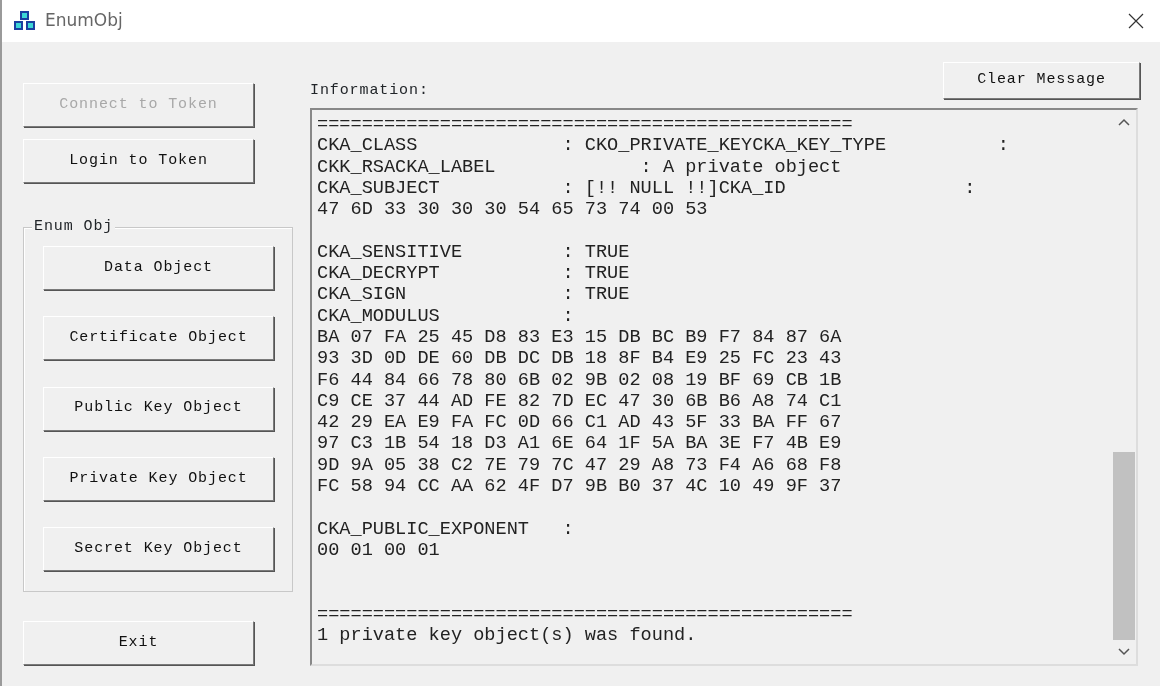 The width and height of the screenshot is (1160, 686). I want to click on clear-message-button: Clear Message, so click(1041, 80).